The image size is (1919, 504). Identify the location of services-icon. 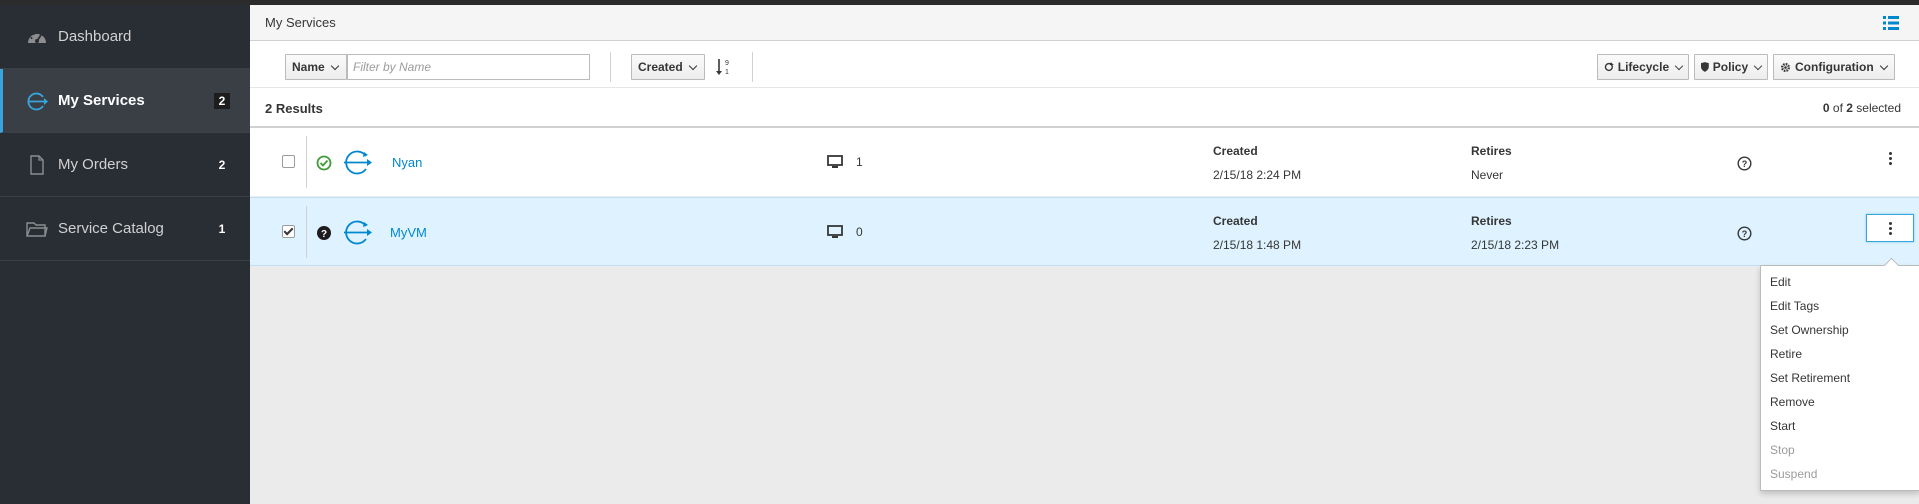
(37, 101).